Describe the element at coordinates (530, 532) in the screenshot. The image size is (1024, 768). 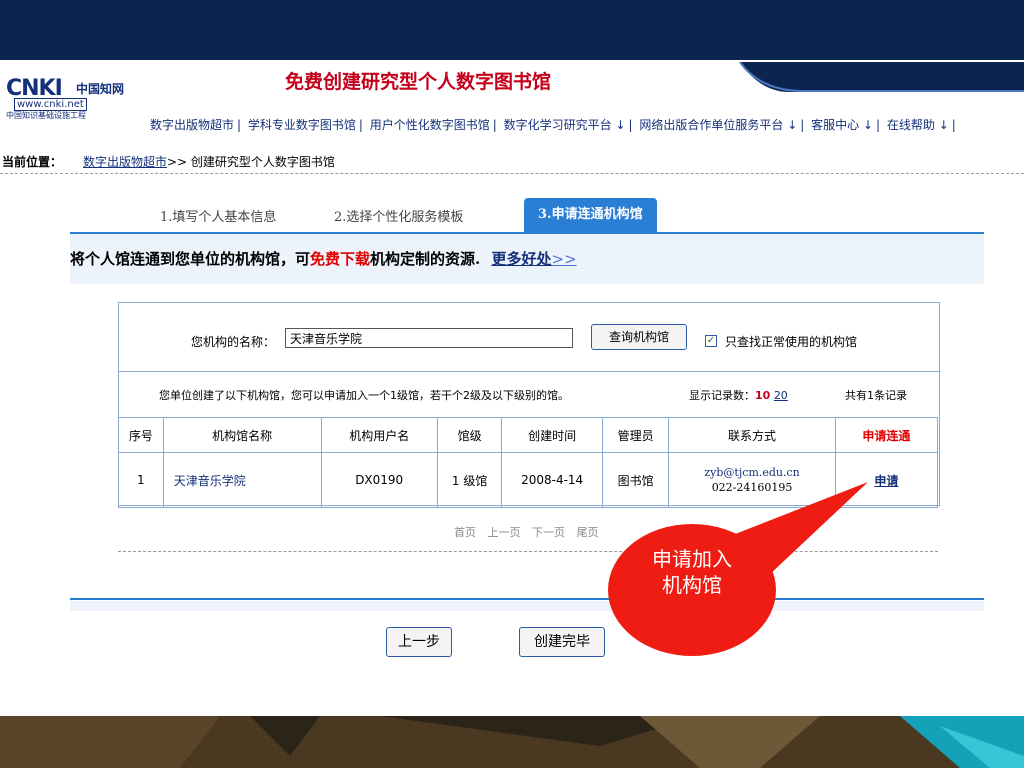
I see `pager: 首页 上一页 下一页 尾页` at that location.